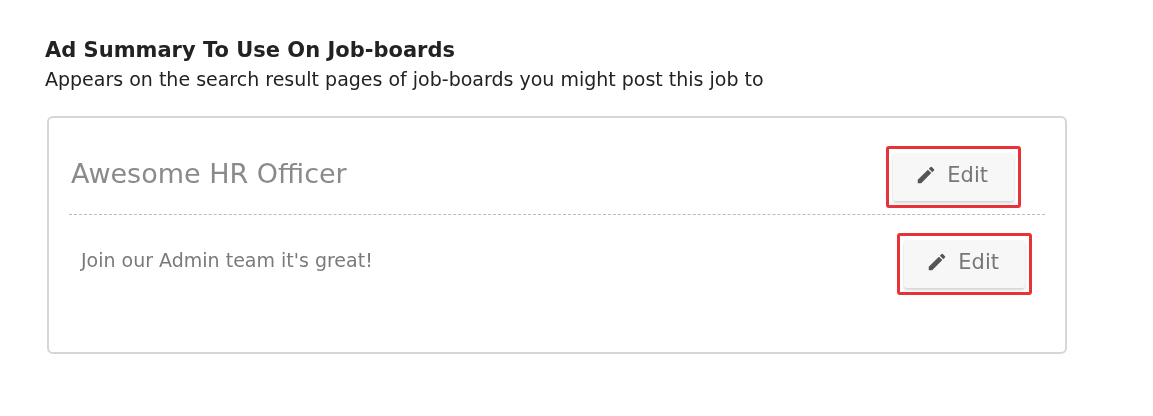 The height and width of the screenshot is (416, 1153). I want to click on ad-summary: Join our Admin team it's great!, so click(227, 260).